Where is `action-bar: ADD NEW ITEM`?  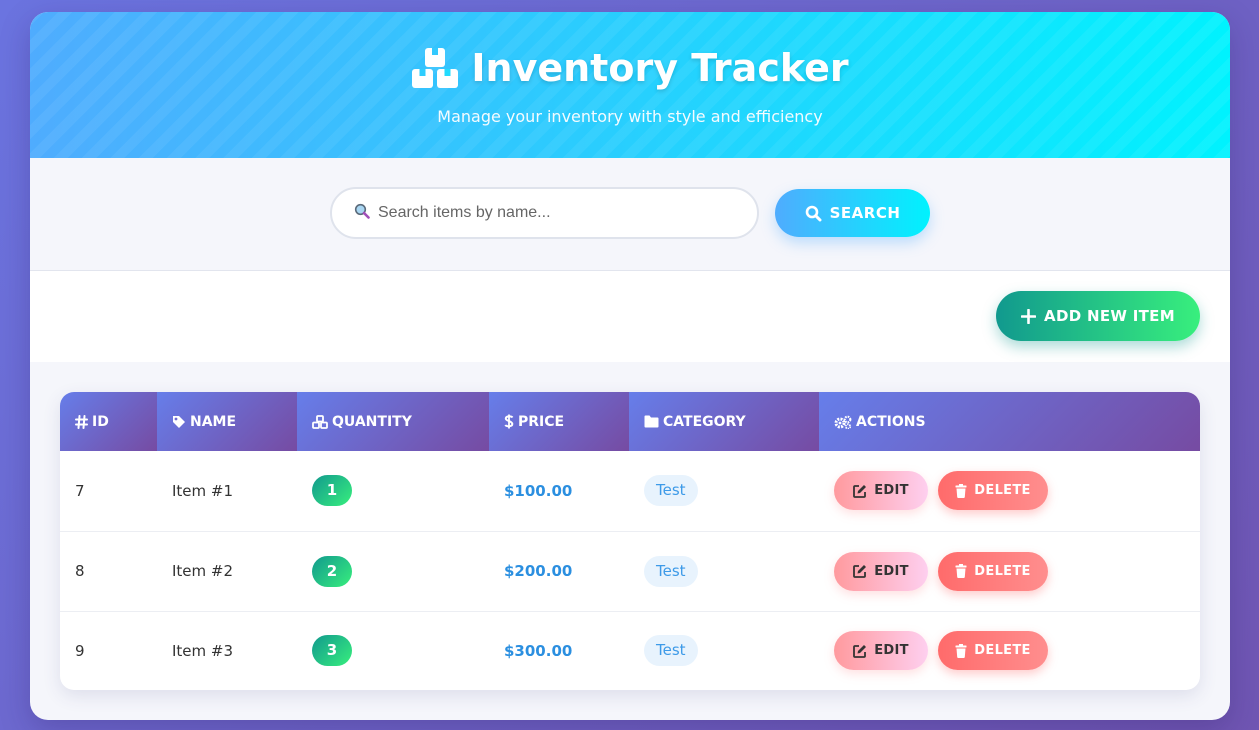 action-bar: ADD NEW ITEM is located at coordinates (630, 316).